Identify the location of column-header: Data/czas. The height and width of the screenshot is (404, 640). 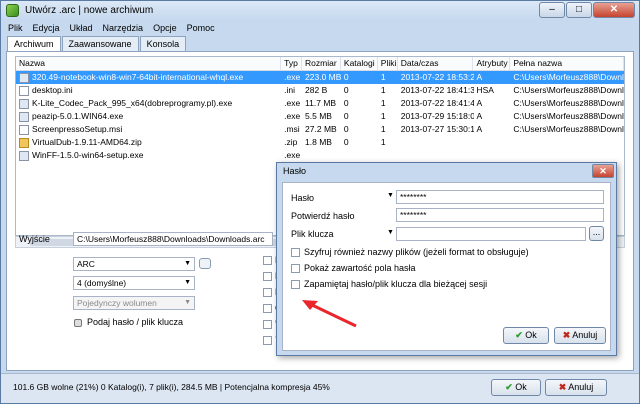
(436, 63).